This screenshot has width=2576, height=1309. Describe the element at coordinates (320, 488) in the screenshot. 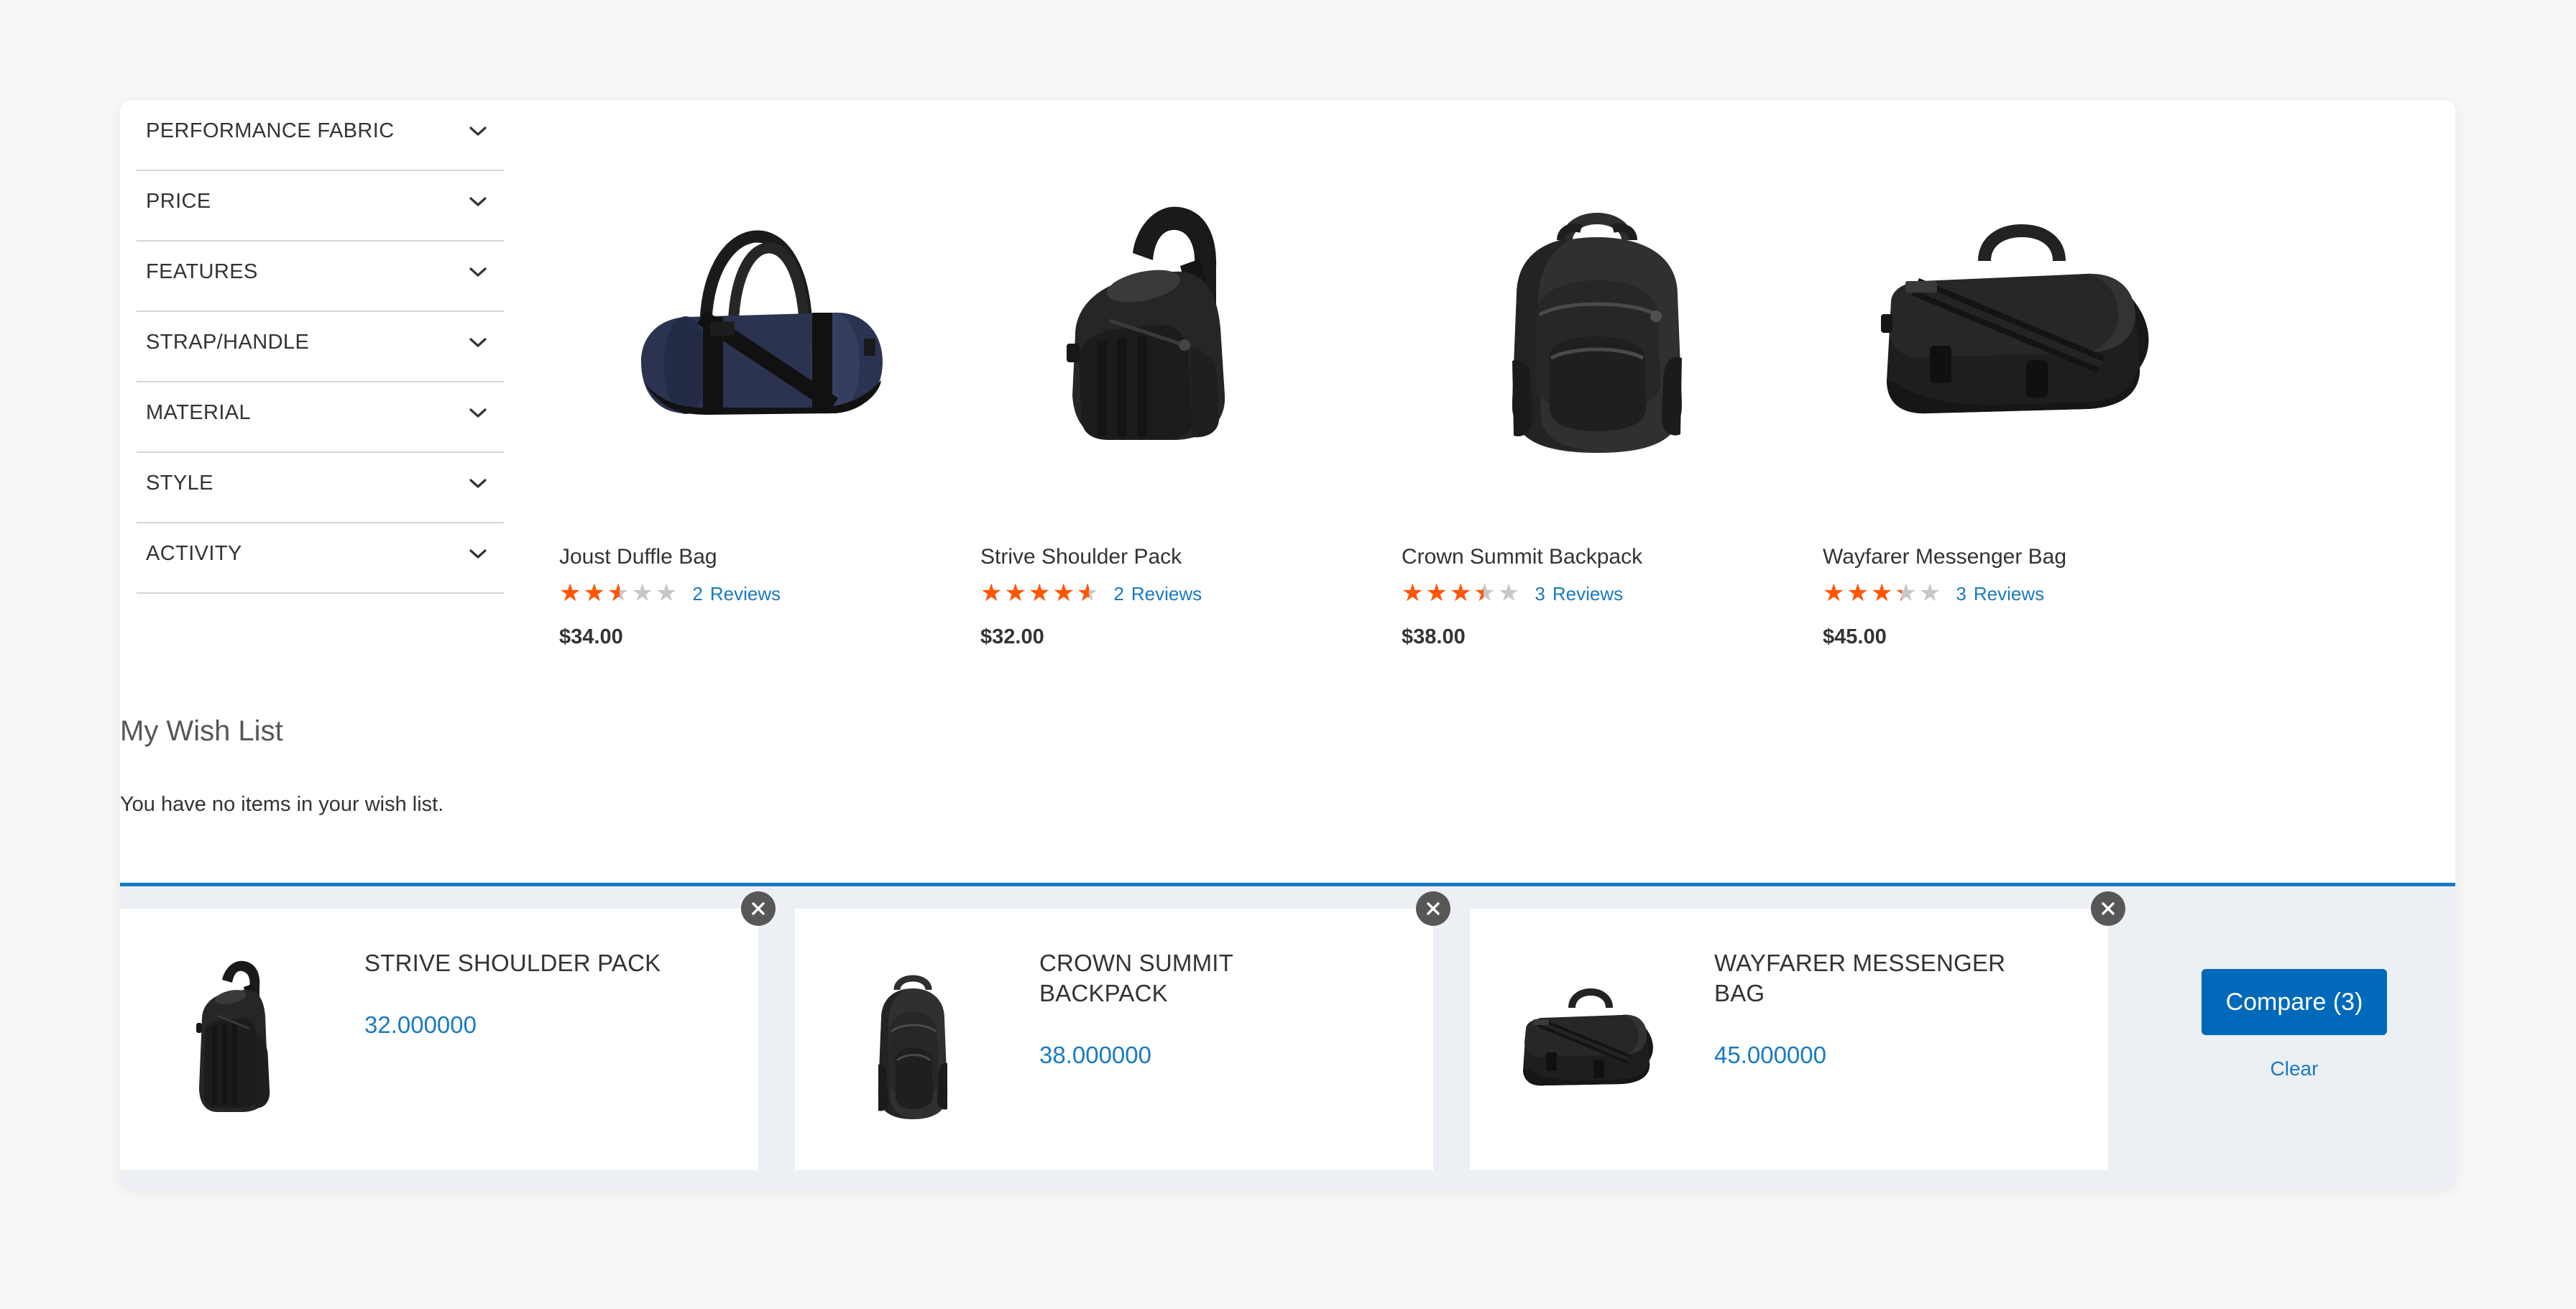

I see `filter-row-style: STYLE` at that location.